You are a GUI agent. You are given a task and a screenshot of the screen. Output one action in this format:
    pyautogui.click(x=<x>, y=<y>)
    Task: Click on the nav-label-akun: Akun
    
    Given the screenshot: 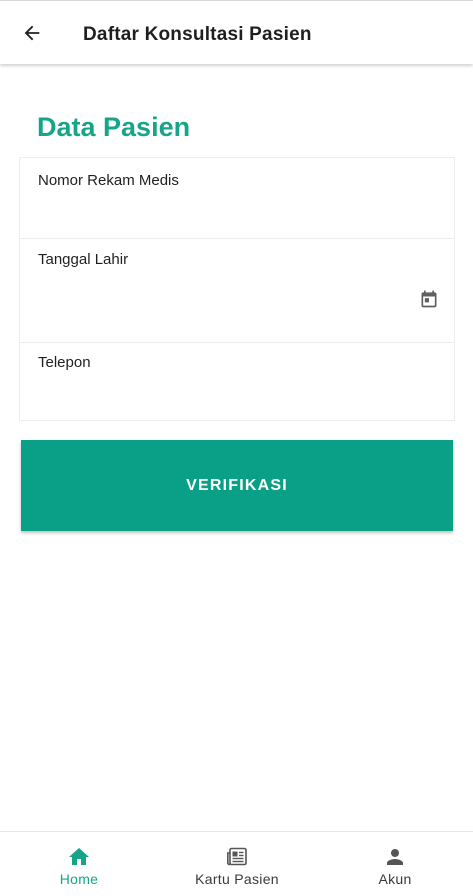 What is the action you would take?
    pyautogui.click(x=395, y=879)
    